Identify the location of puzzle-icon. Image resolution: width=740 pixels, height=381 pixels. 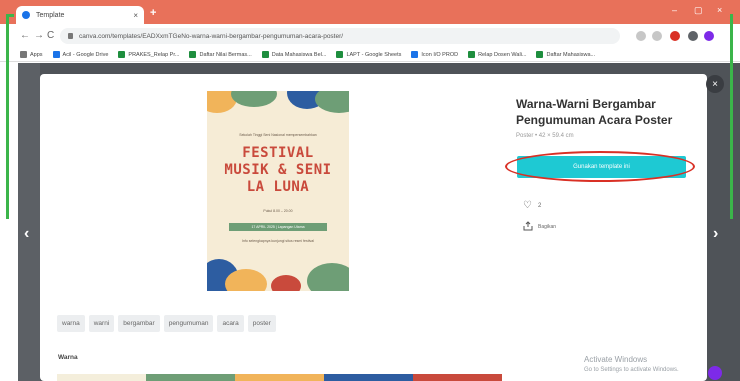
(693, 36).